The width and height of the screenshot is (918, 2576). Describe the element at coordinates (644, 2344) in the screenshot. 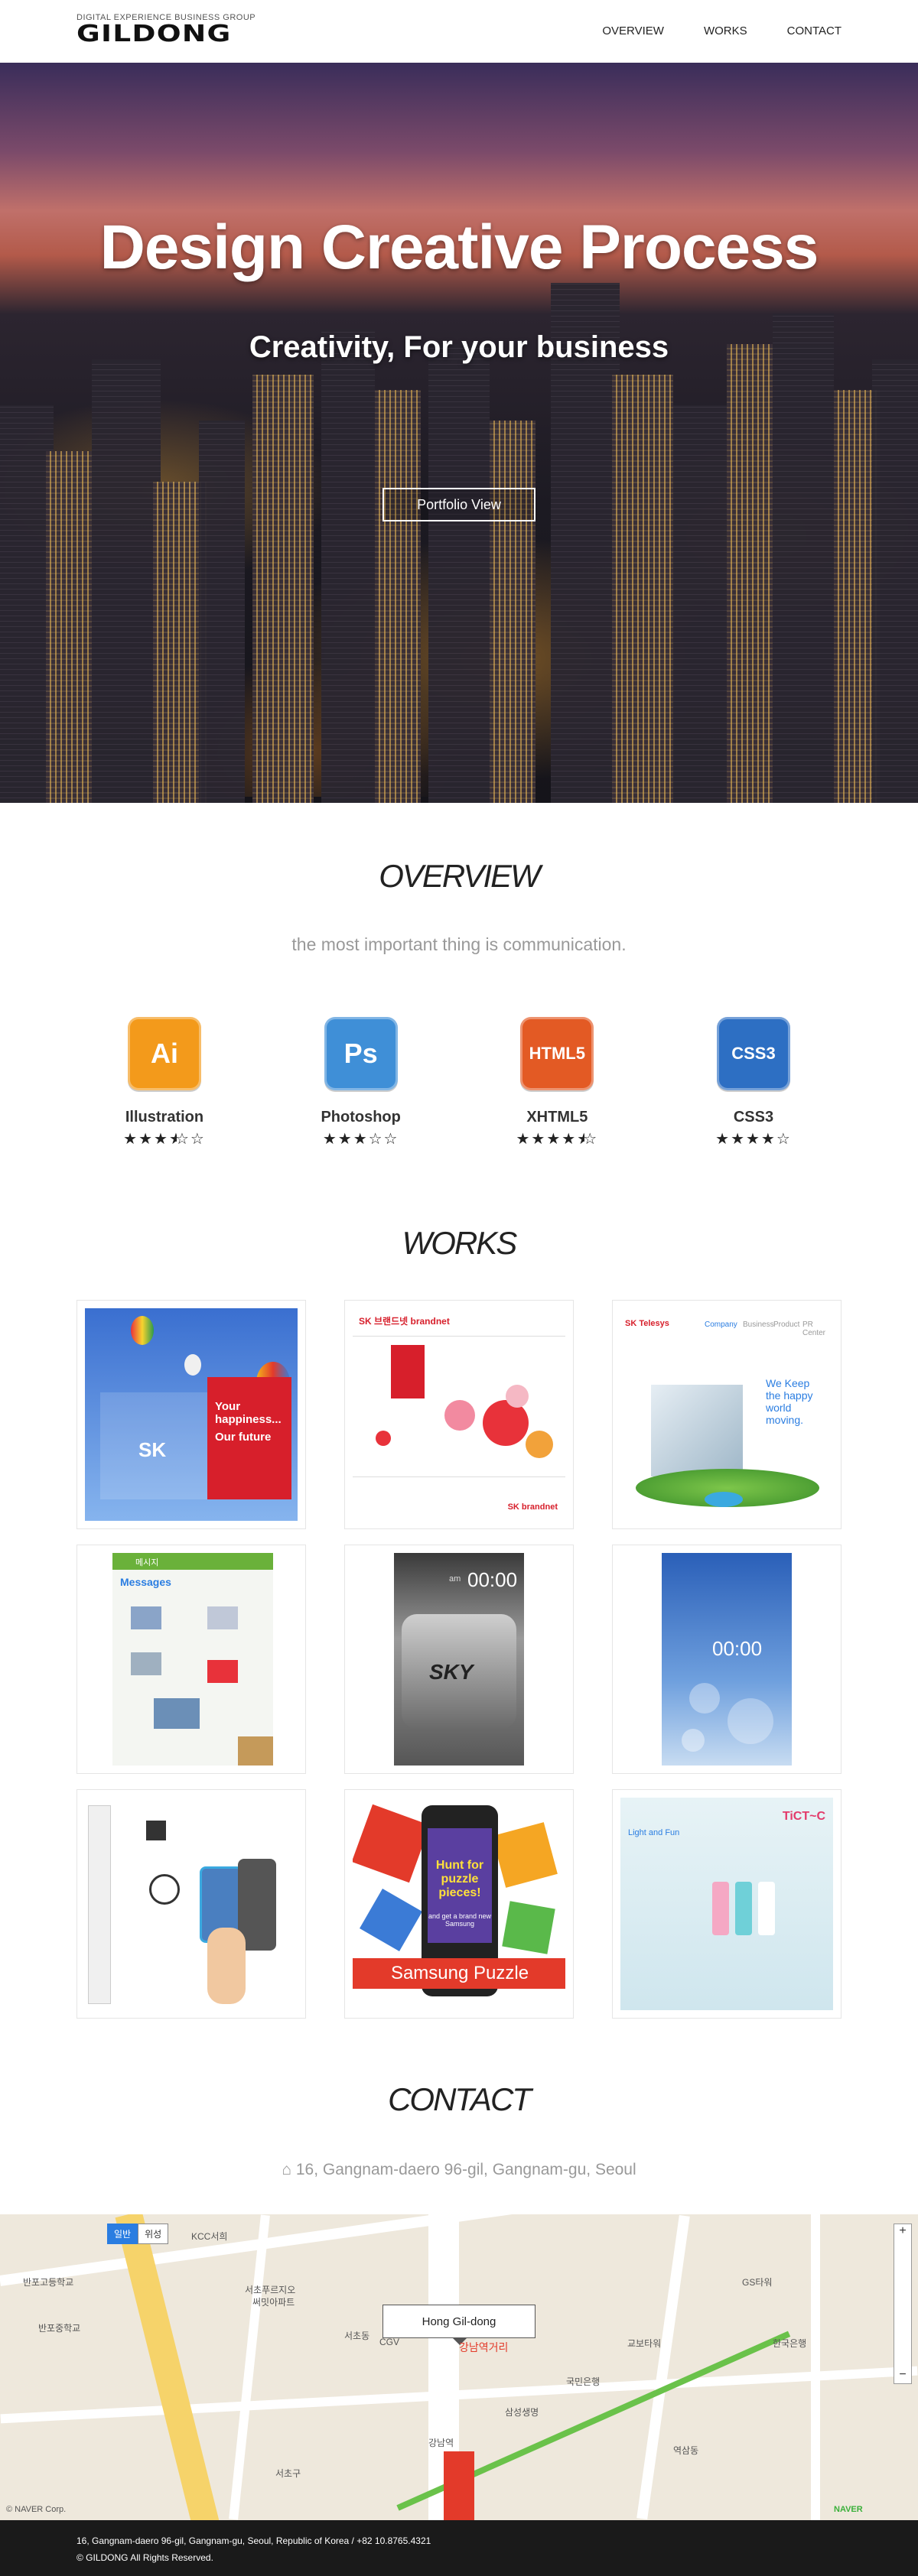

I see `map-label: 교보타워` at that location.